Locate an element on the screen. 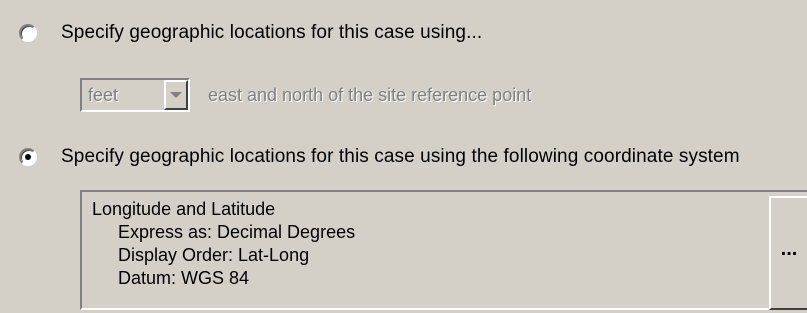  units-dropdown-button is located at coordinates (176, 95).